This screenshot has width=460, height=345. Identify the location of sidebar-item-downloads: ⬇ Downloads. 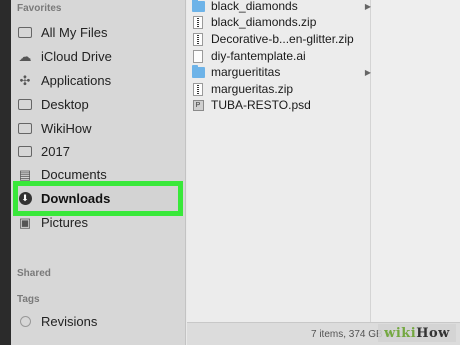
(99, 198).